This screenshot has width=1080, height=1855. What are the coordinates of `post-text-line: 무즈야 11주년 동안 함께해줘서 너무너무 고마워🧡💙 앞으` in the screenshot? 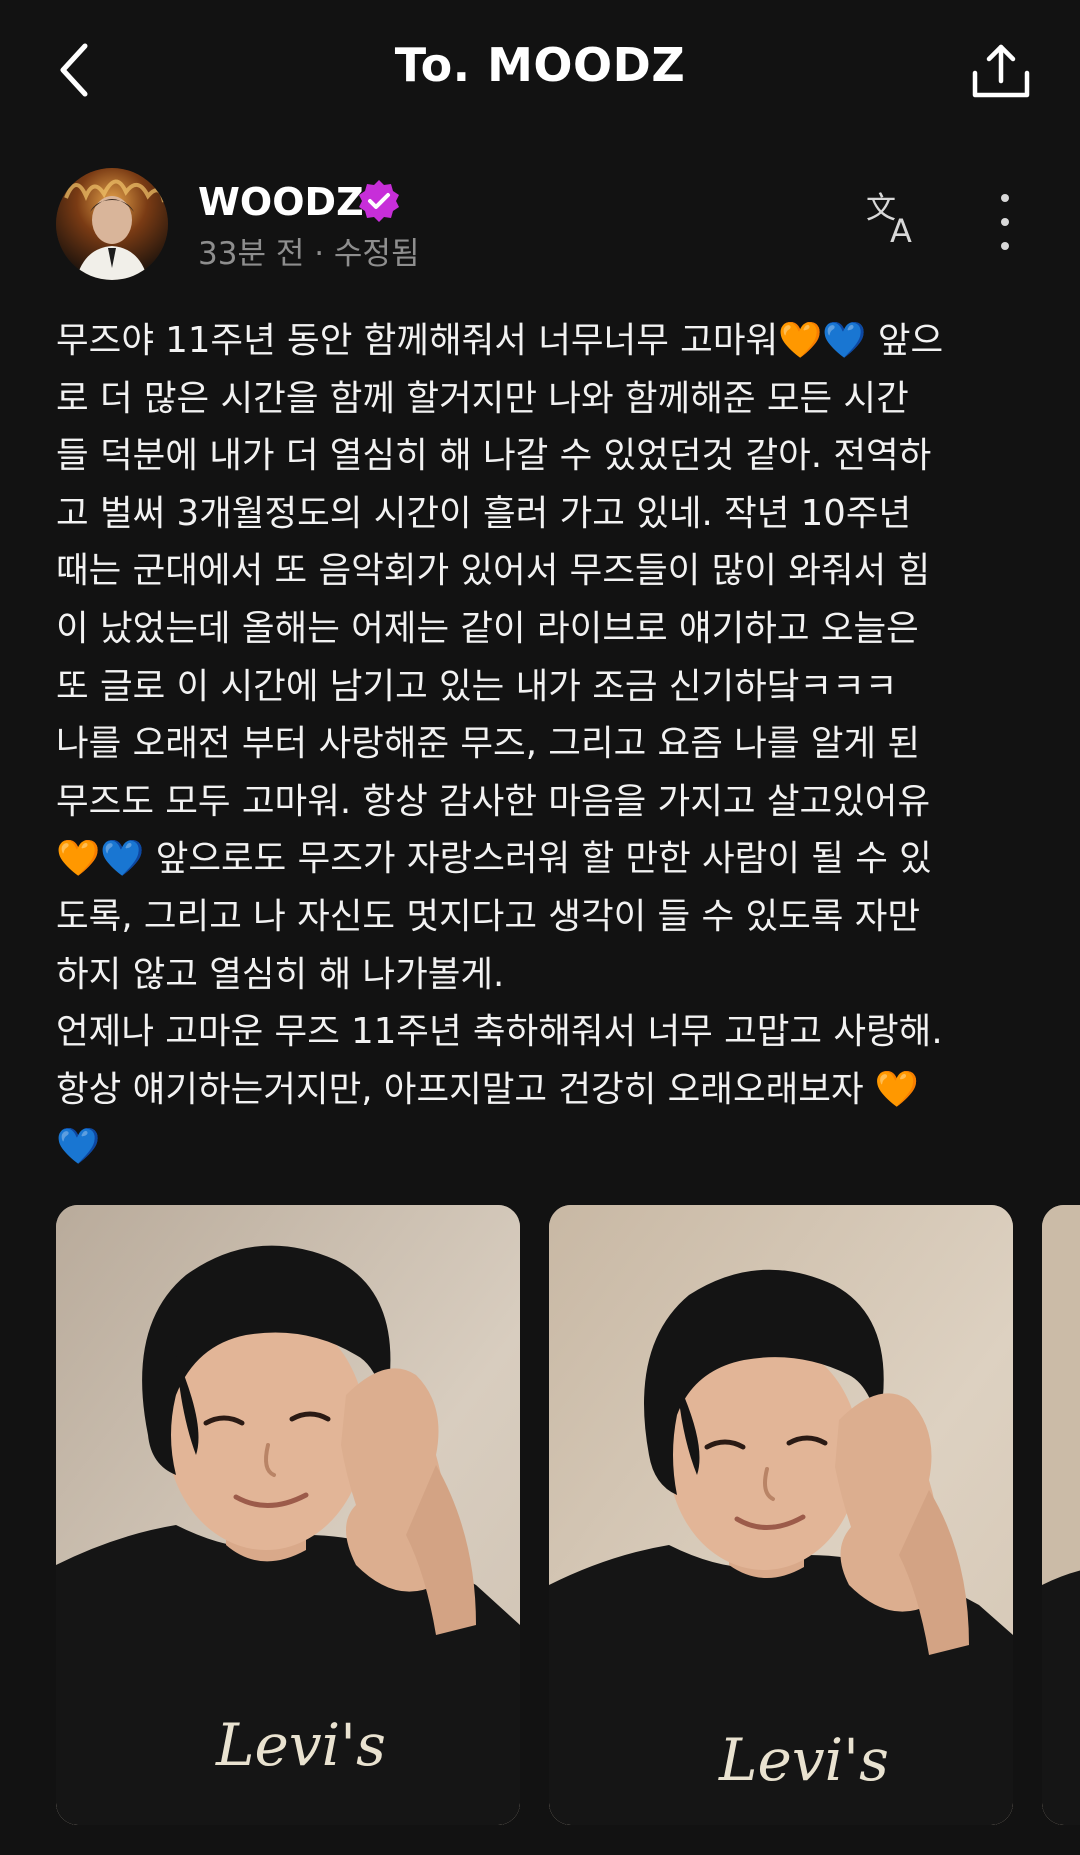 It's located at (500, 340).